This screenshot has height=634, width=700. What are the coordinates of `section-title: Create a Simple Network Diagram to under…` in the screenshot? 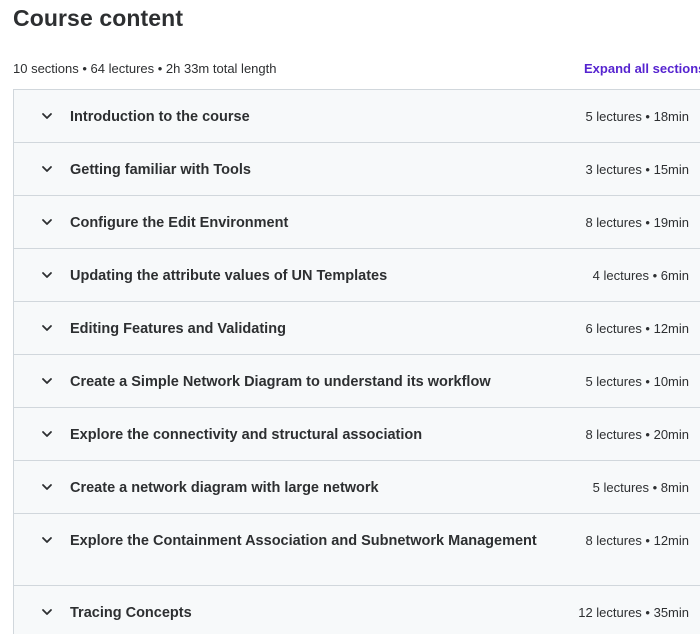 It's located at (280, 382).